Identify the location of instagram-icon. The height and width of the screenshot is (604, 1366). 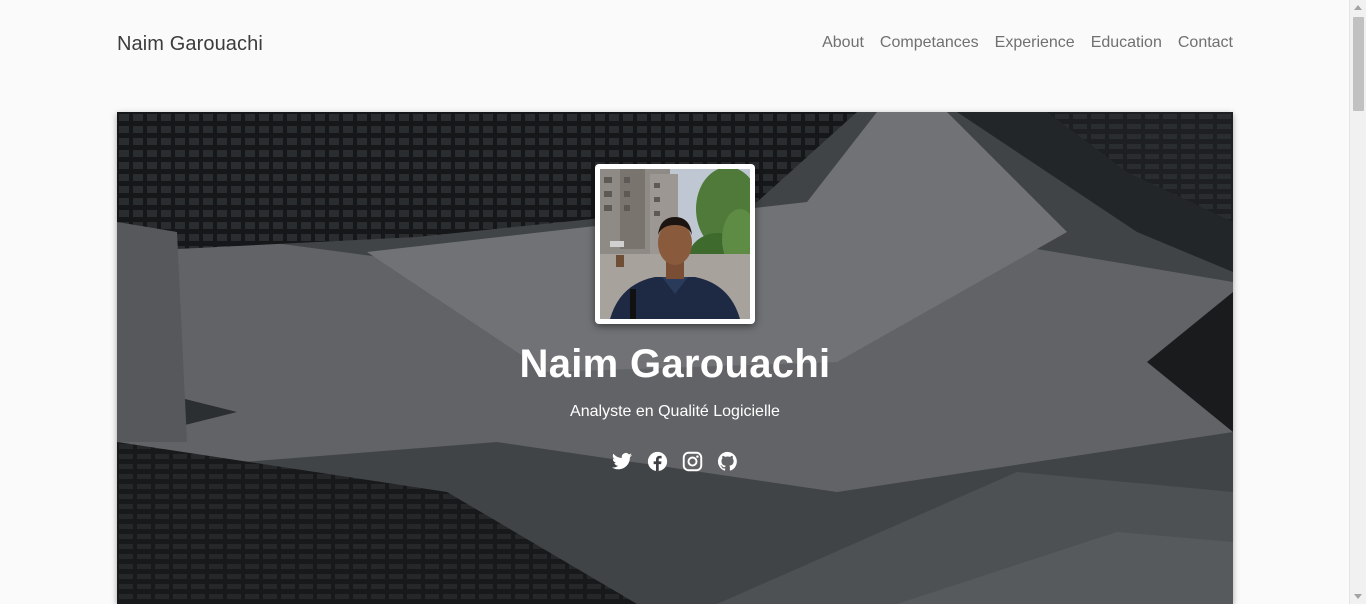
(692, 461).